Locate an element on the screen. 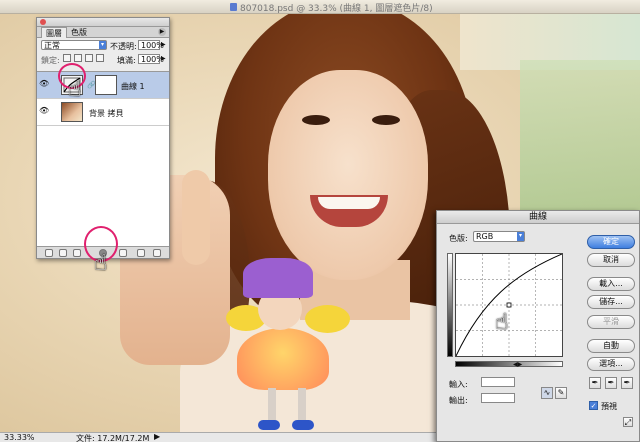 The image size is (640, 442). fill-label: 填滿: is located at coordinates (126, 60).